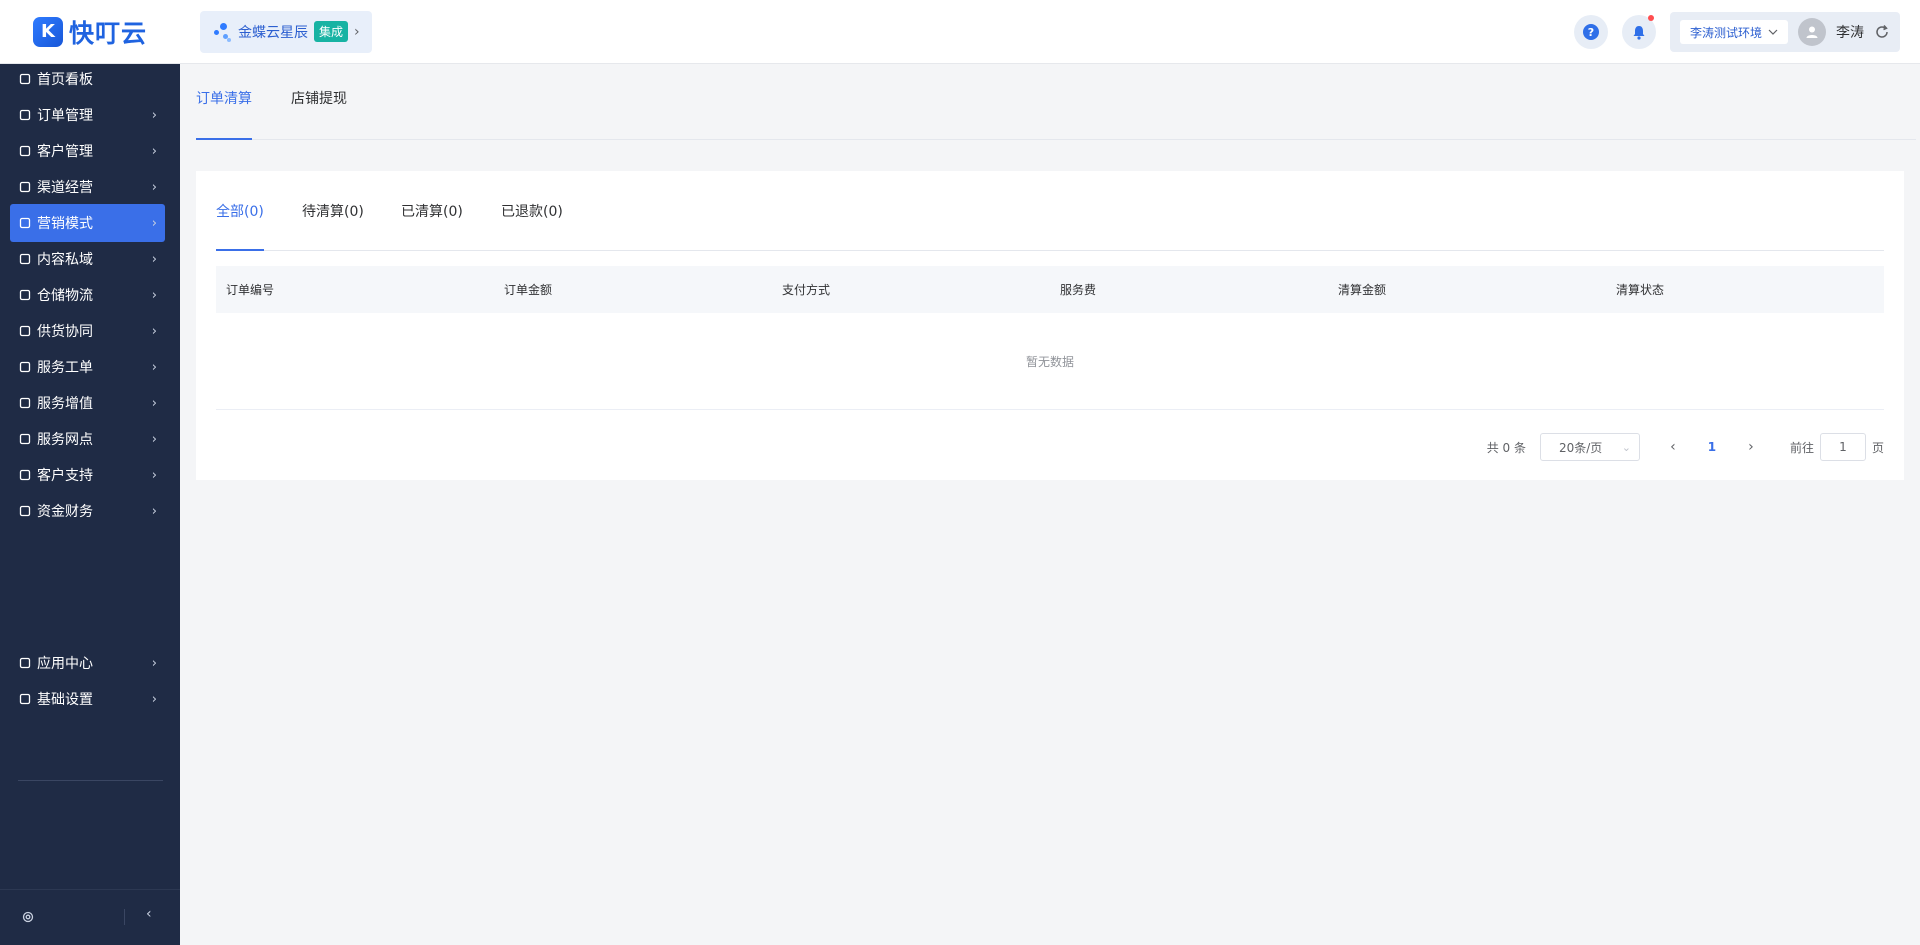 The width and height of the screenshot is (1920, 945). I want to click on top-header: K 快叮云 金蝶云星辰 集成 › ? 李涛测试环境 李涛, so click(960, 32).